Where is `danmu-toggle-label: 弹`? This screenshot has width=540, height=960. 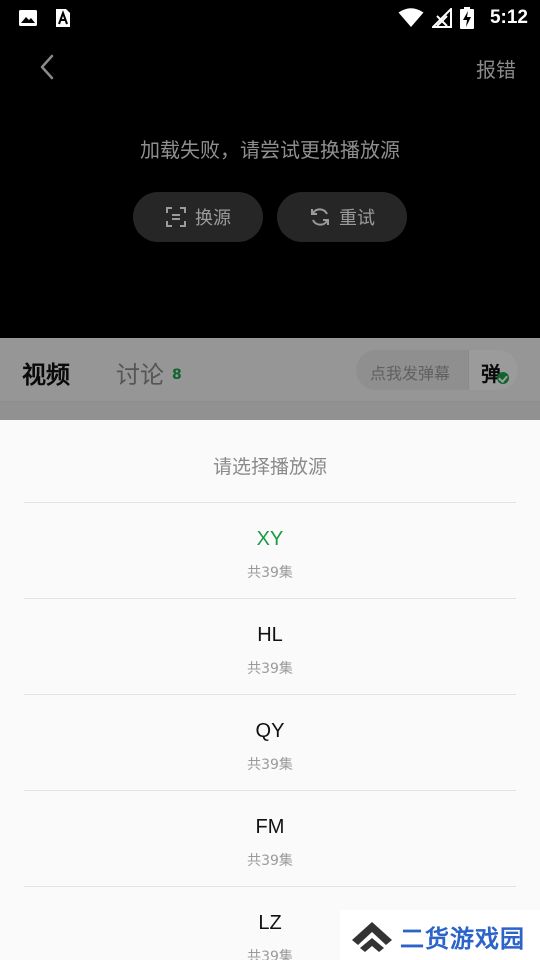 danmu-toggle-label: 弹 is located at coordinates (491, 374).